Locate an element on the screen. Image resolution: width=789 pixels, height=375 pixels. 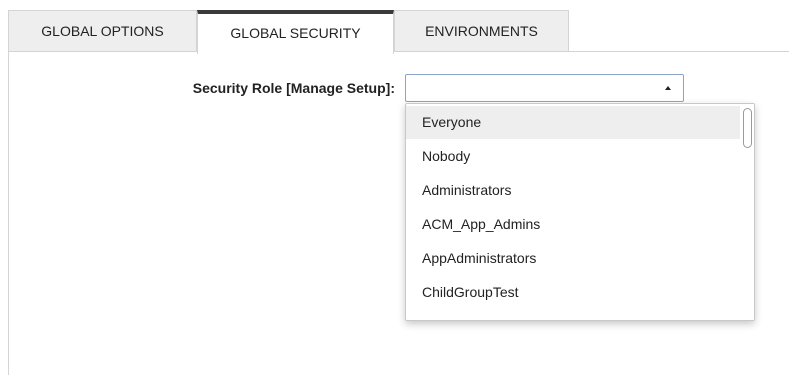
dropdown-option-nobody: Nobody is located at coordinates (573, 156).